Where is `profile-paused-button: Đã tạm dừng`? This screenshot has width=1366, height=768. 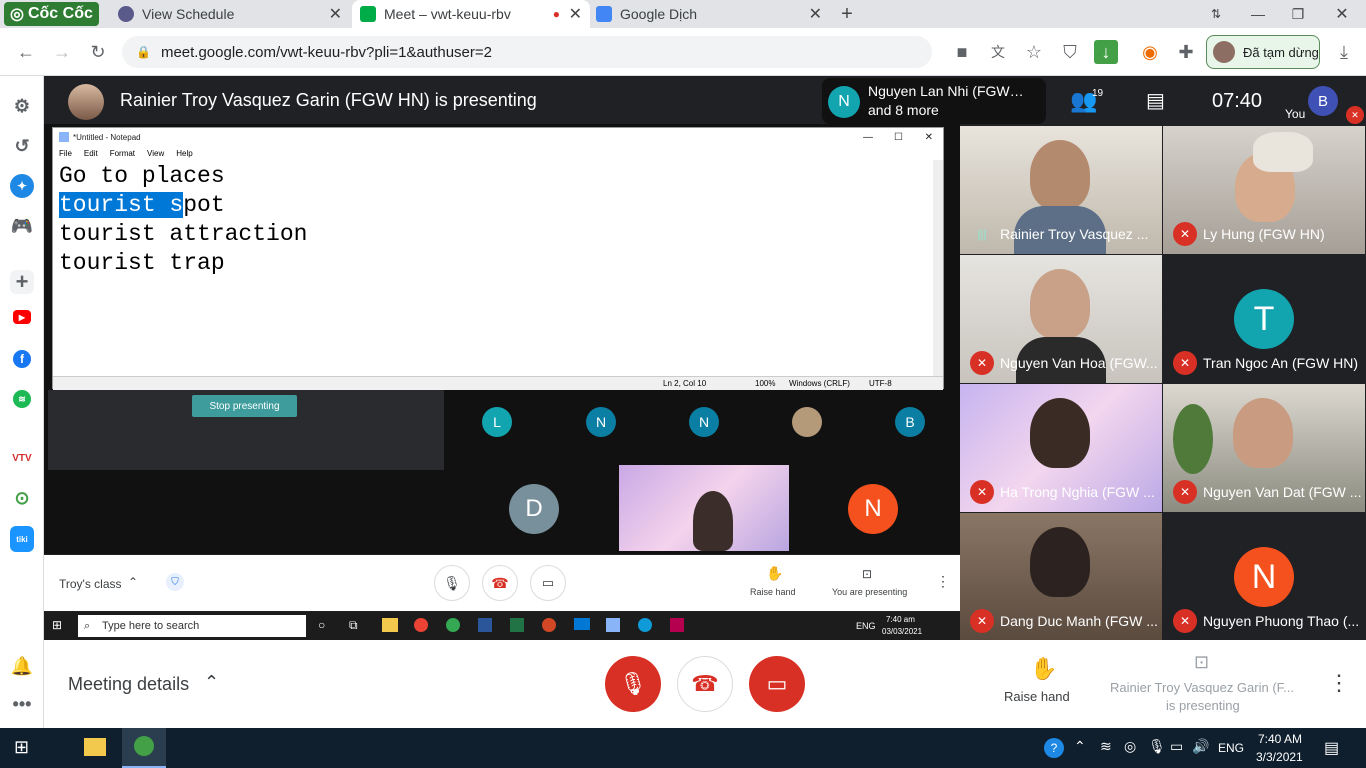
profile-paused-button: Đã tạm dừng is located at coordinates (1263, 52).